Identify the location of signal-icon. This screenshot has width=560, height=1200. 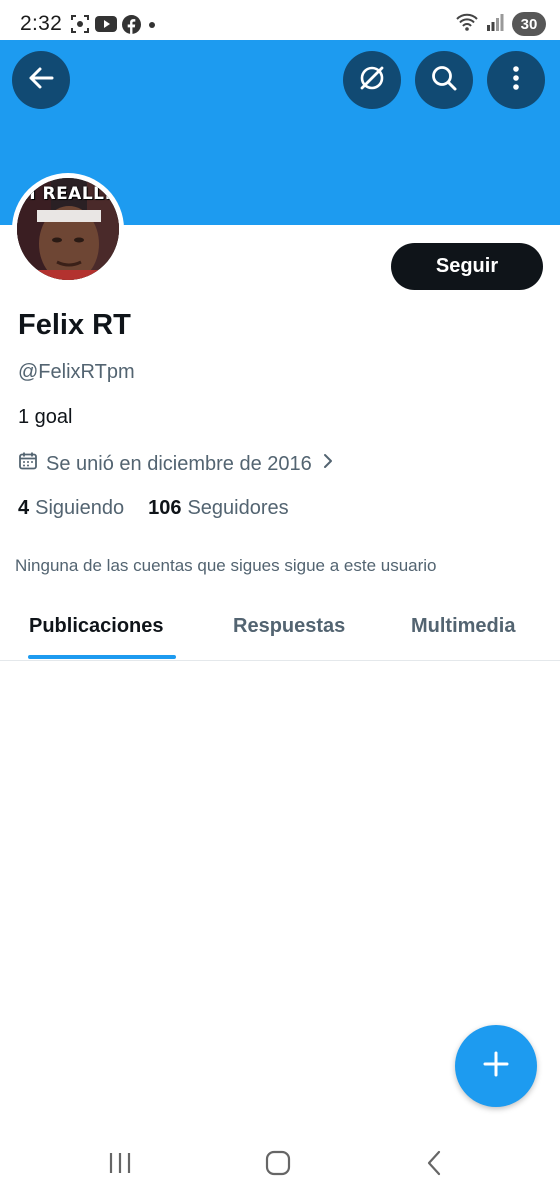
(495, 24).